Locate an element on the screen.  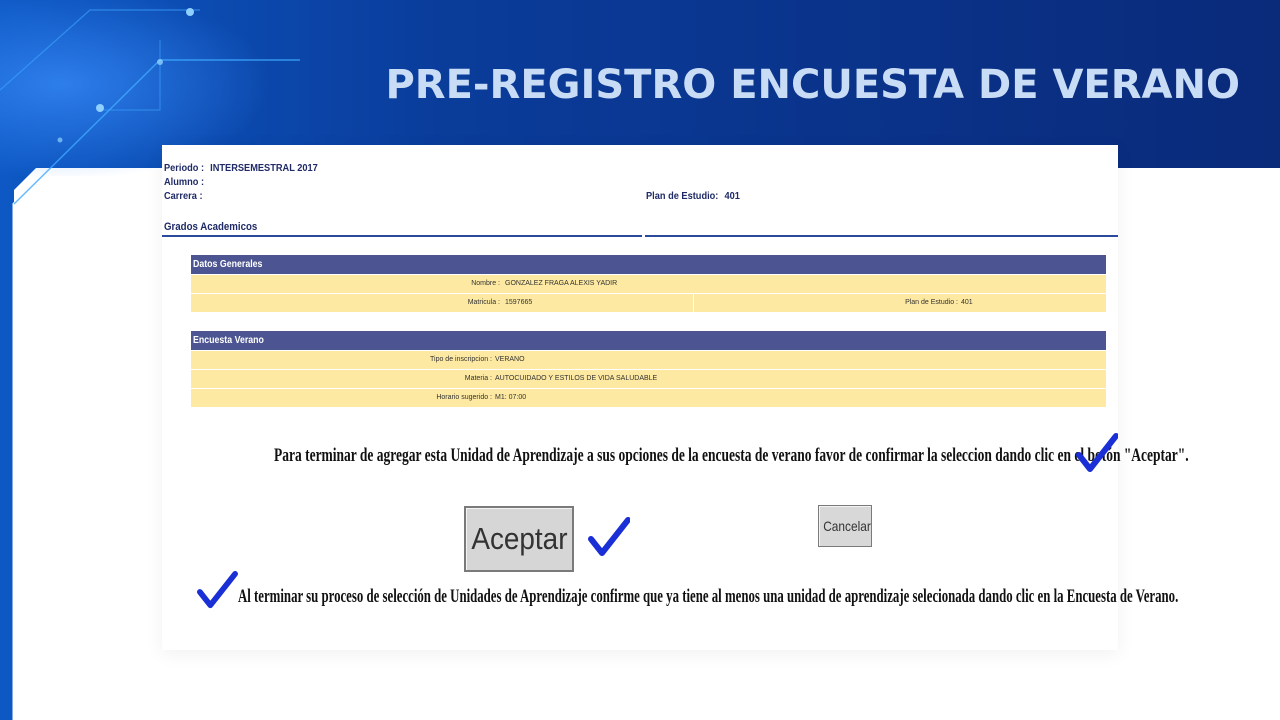
periodo-label: Periodo : is located at coordinates (184, 168).